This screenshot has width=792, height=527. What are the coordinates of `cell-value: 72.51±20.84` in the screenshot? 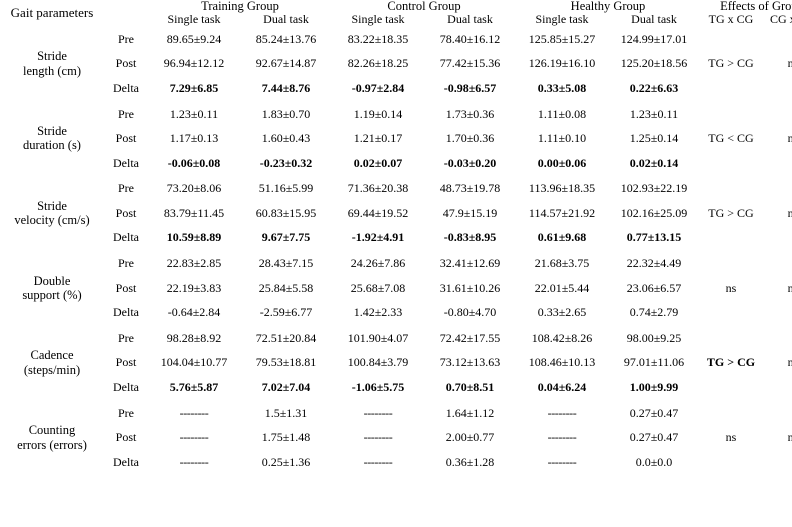 It's located at (286, 337).